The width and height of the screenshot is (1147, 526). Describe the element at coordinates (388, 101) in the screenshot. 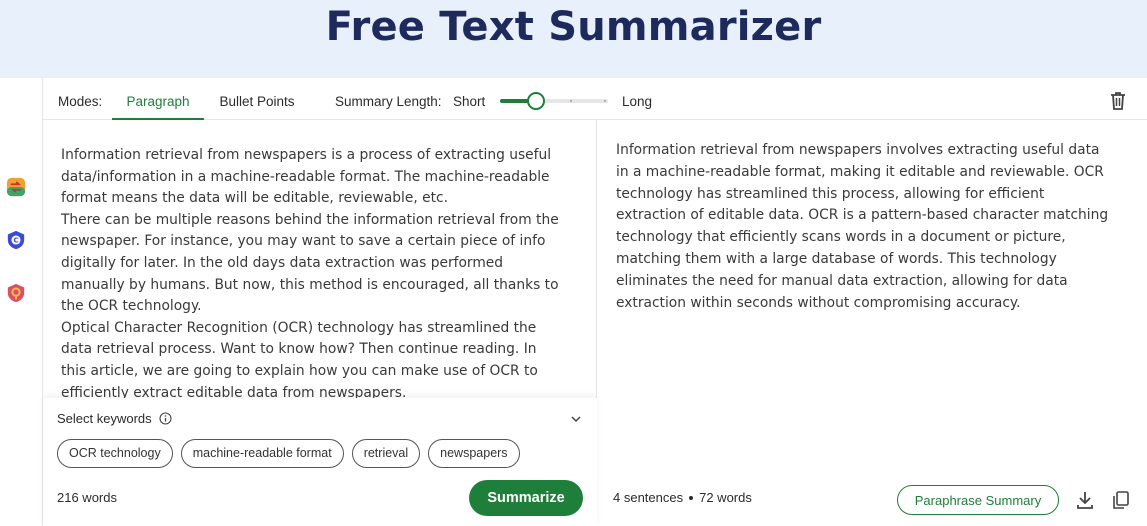

I see `summary-length-label: Summary Length:` at that location.